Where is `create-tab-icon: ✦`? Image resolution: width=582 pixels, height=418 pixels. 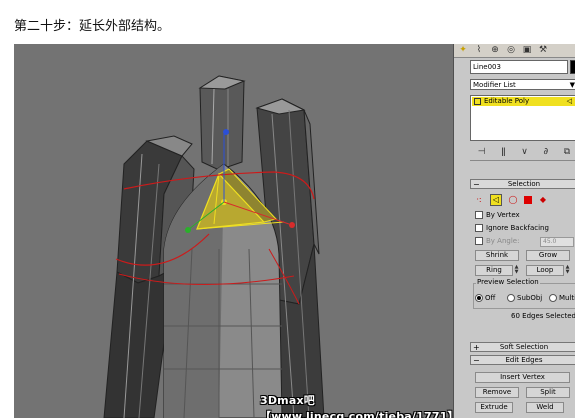 create-tab-icon: ✦ is located at coordinates (463, 50).